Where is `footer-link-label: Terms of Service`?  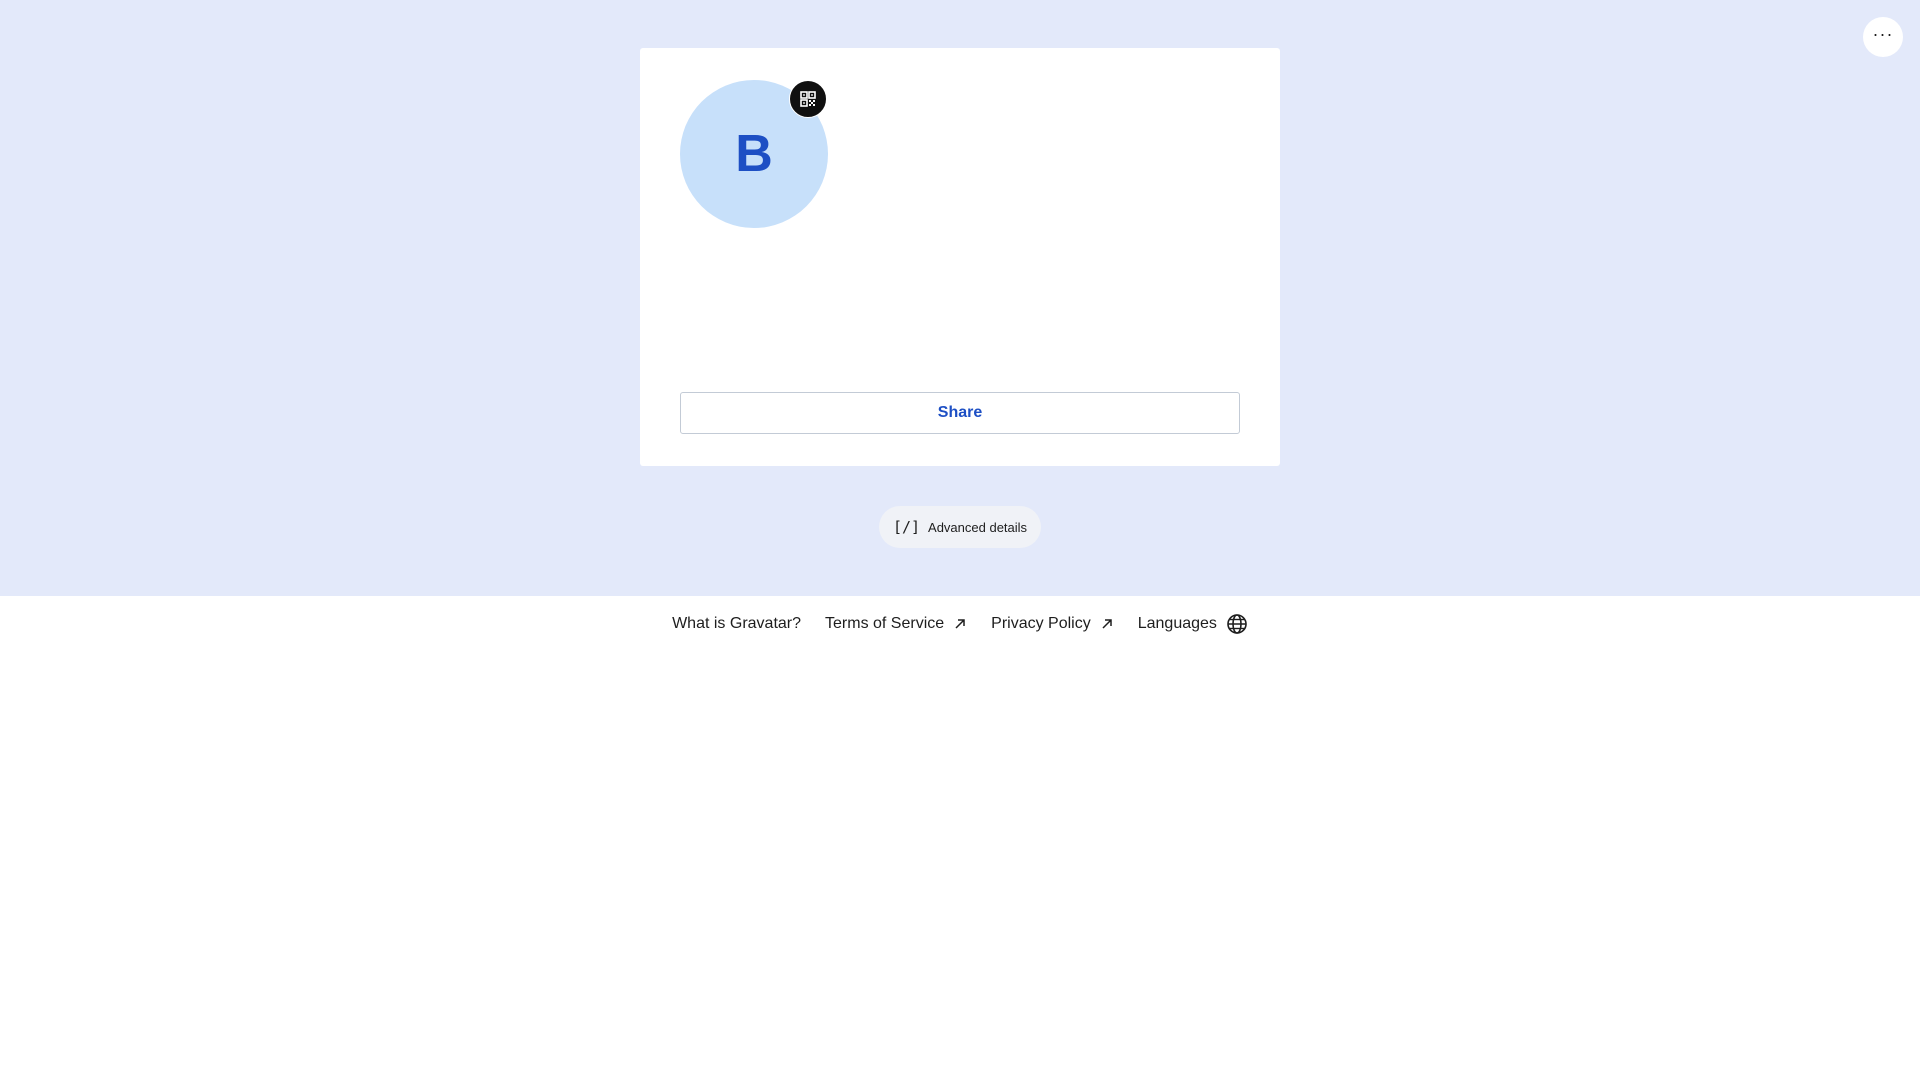 footer-link-label: Terms of Service is located at coordinates (885, 623).